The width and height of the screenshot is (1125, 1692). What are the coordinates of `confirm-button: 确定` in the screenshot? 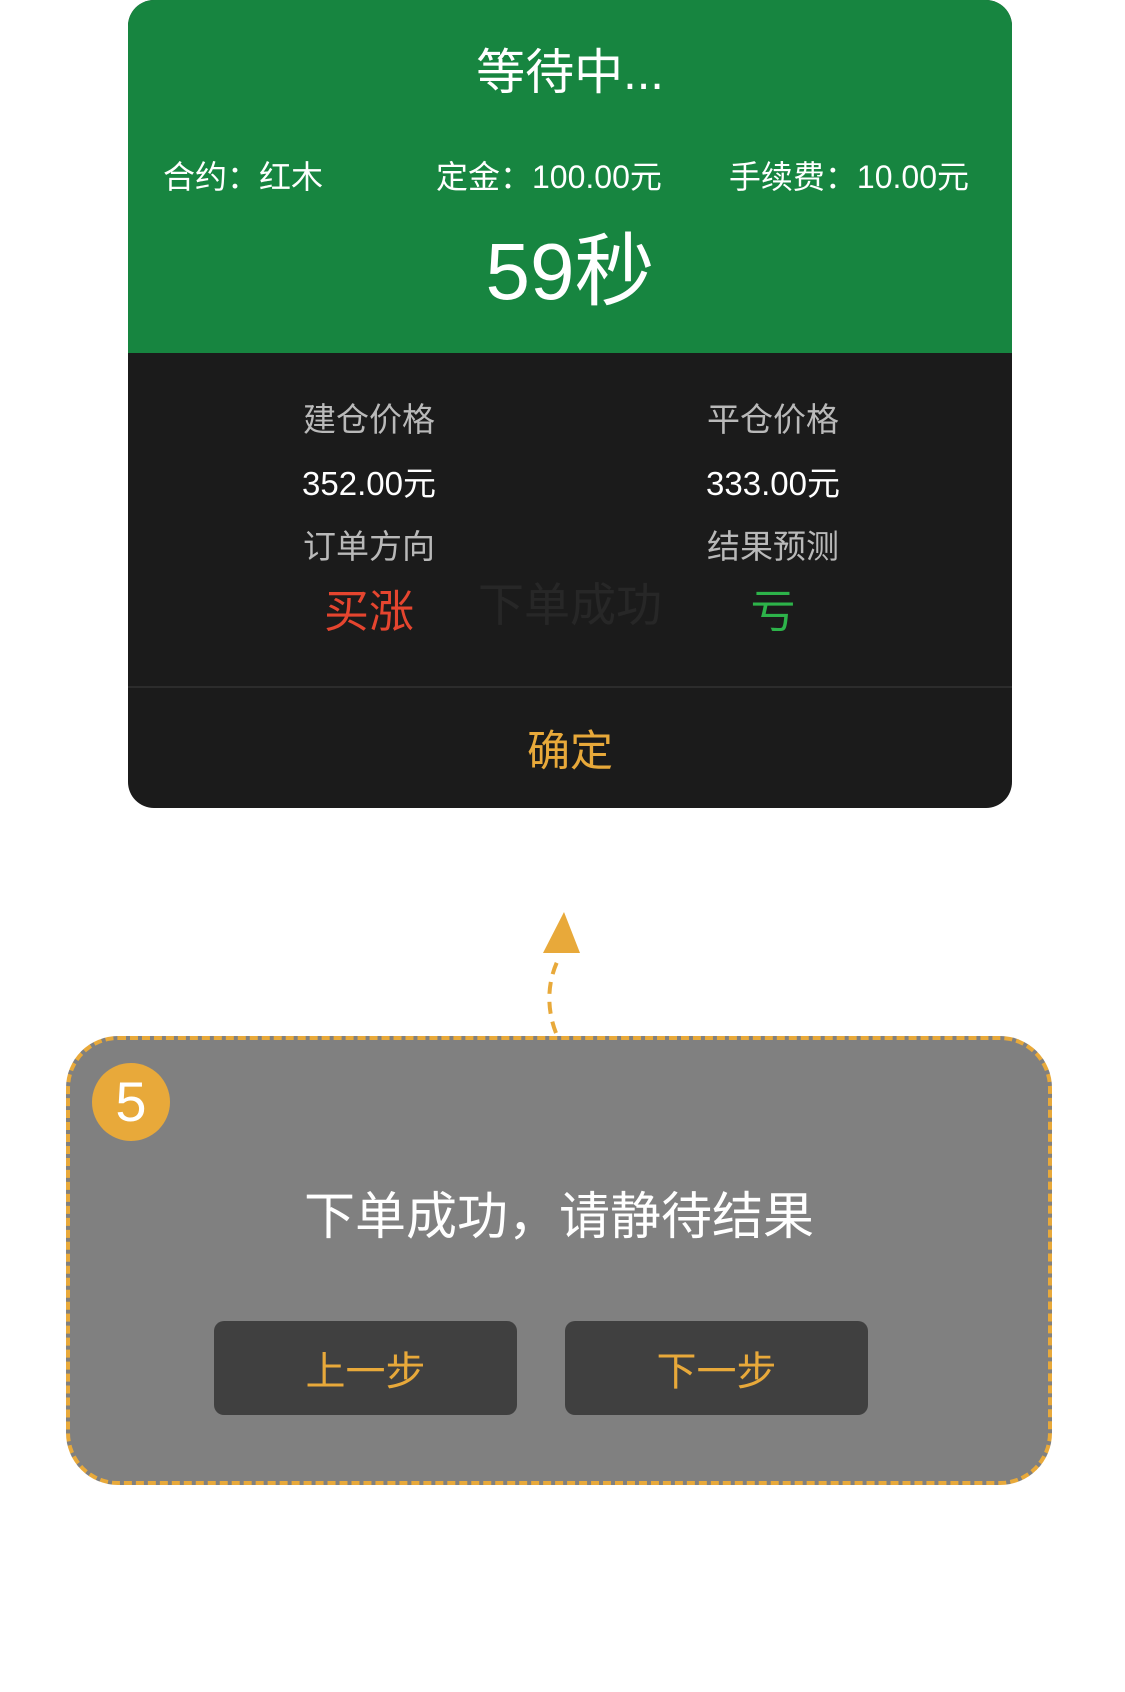 It's located at (570, 748).